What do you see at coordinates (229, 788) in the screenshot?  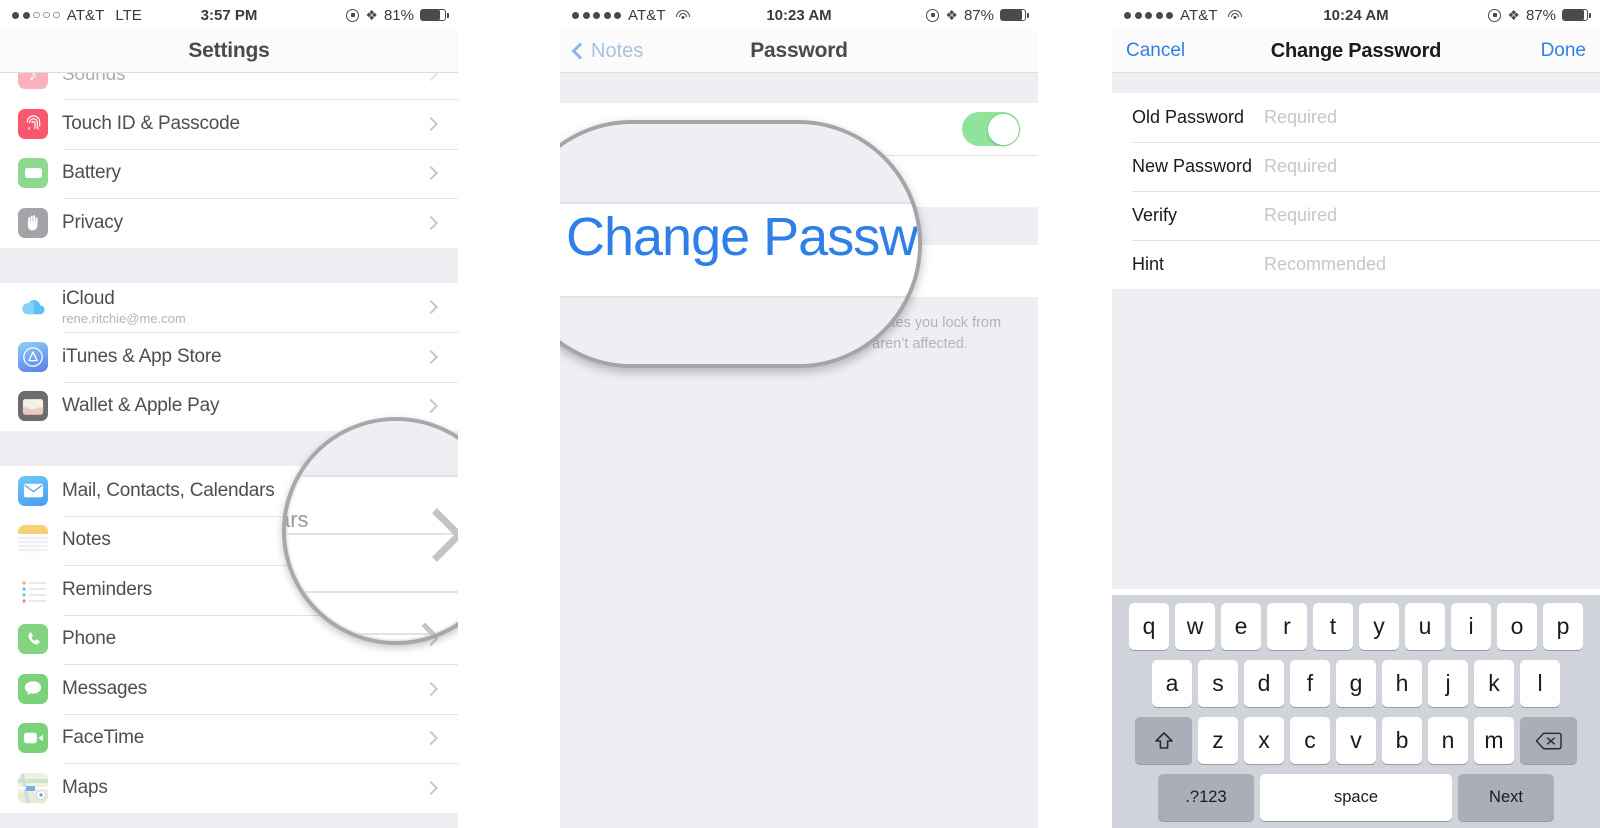 I see `sidebar-item-maps: Maps` at bounding box center [229, 788].